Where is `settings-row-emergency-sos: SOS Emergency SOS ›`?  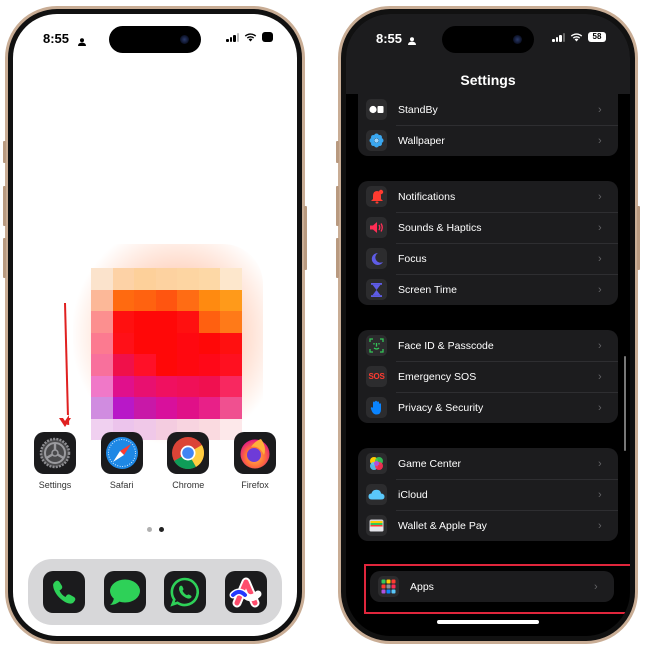 settings-row-emergency-sos: SOS Emergency SOS › is located at coordinates (488, 376).